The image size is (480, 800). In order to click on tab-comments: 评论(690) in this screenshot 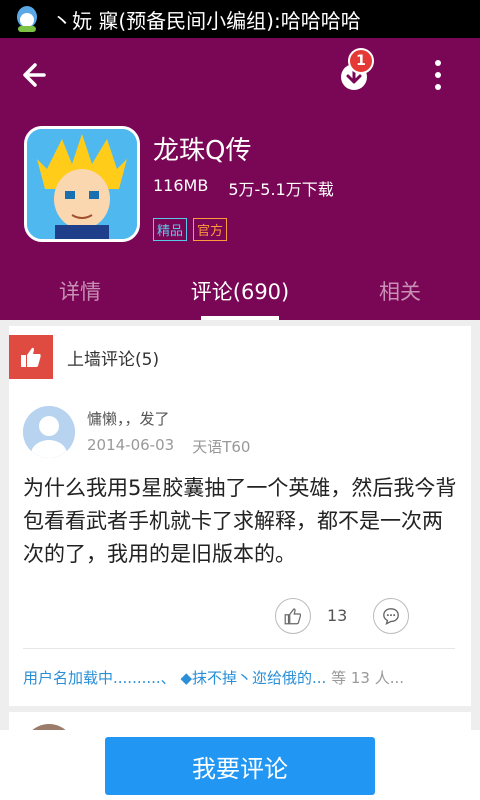, I will do `click(240, 296)`.